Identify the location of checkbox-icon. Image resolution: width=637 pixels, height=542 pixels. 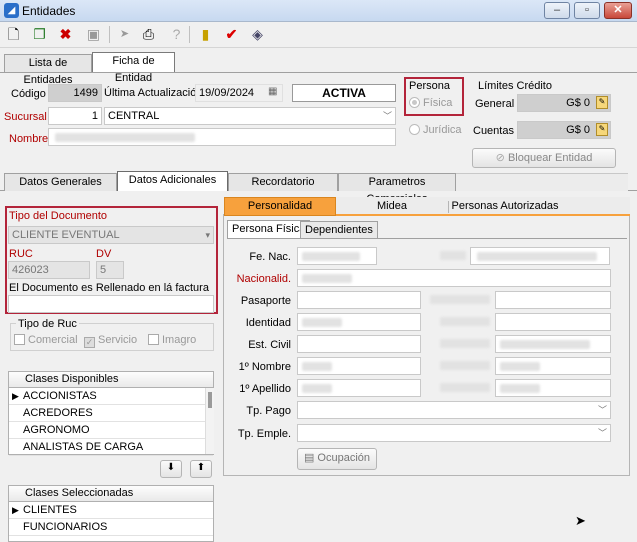
(153, 339).